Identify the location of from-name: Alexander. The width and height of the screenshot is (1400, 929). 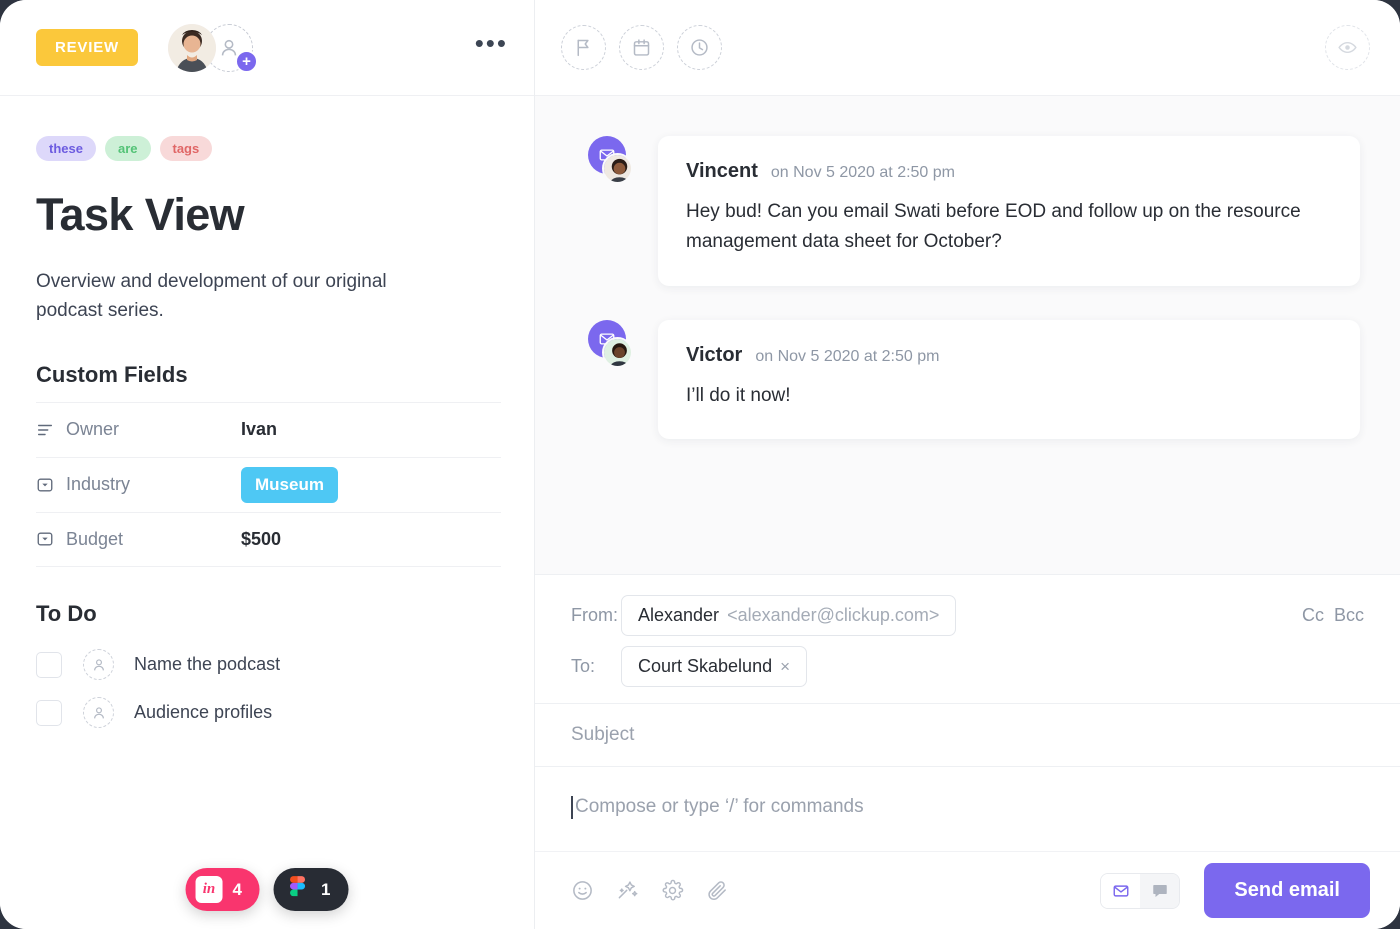
(679, 615).